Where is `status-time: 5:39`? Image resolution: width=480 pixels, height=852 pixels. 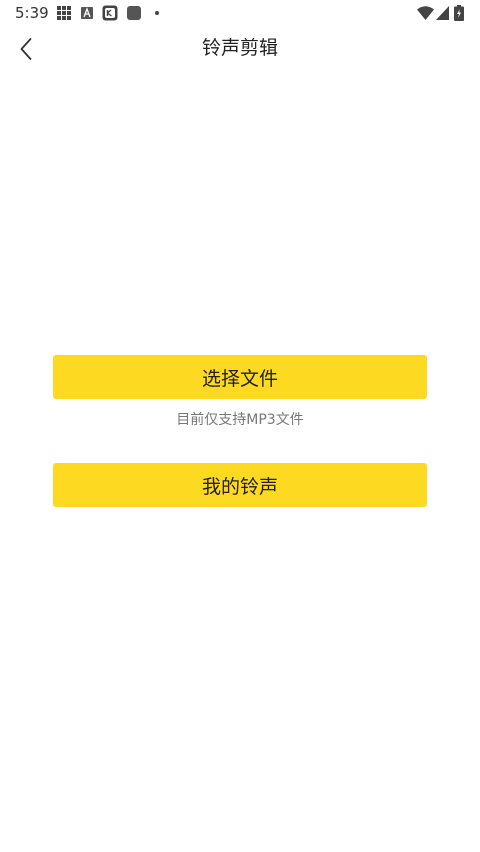 status-time: 5:39 is located at coordinates (32, 13).